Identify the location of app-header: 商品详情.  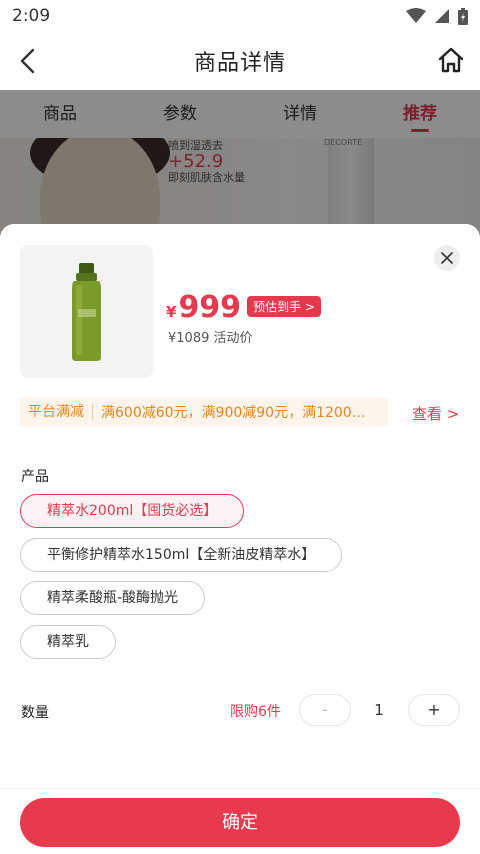
(240, 61).